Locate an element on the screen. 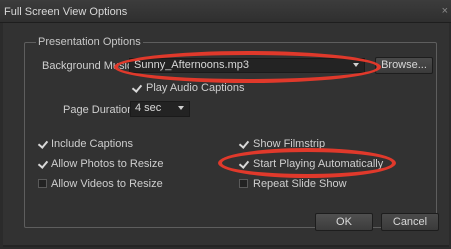 Image resolution: width=451 pixels, height=249 pixels. page-duration-select: 4 sec is located at coordinates (160, 109).